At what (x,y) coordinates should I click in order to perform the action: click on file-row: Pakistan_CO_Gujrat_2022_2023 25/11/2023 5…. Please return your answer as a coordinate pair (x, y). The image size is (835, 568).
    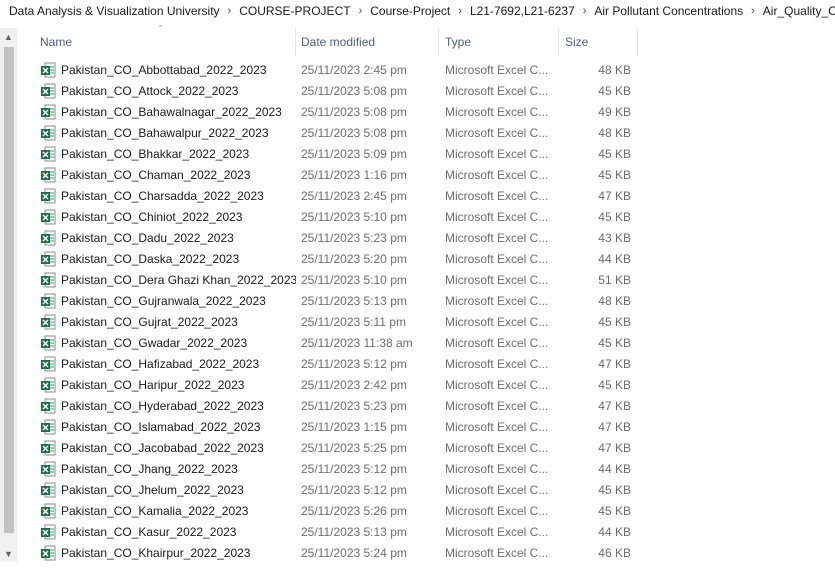
    Looking at the image, I should click on (337, 322).